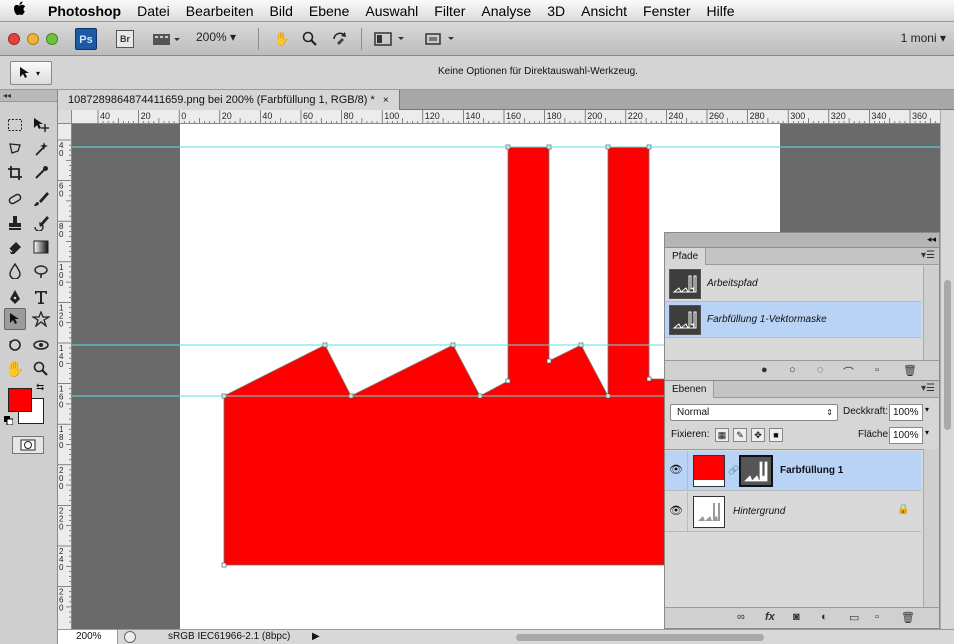 Image resolution: width=954 pixels, height=644 pixels. Describe the element at coordinates (14, 39) in the screenshot. I see `close-window-button` at that location.